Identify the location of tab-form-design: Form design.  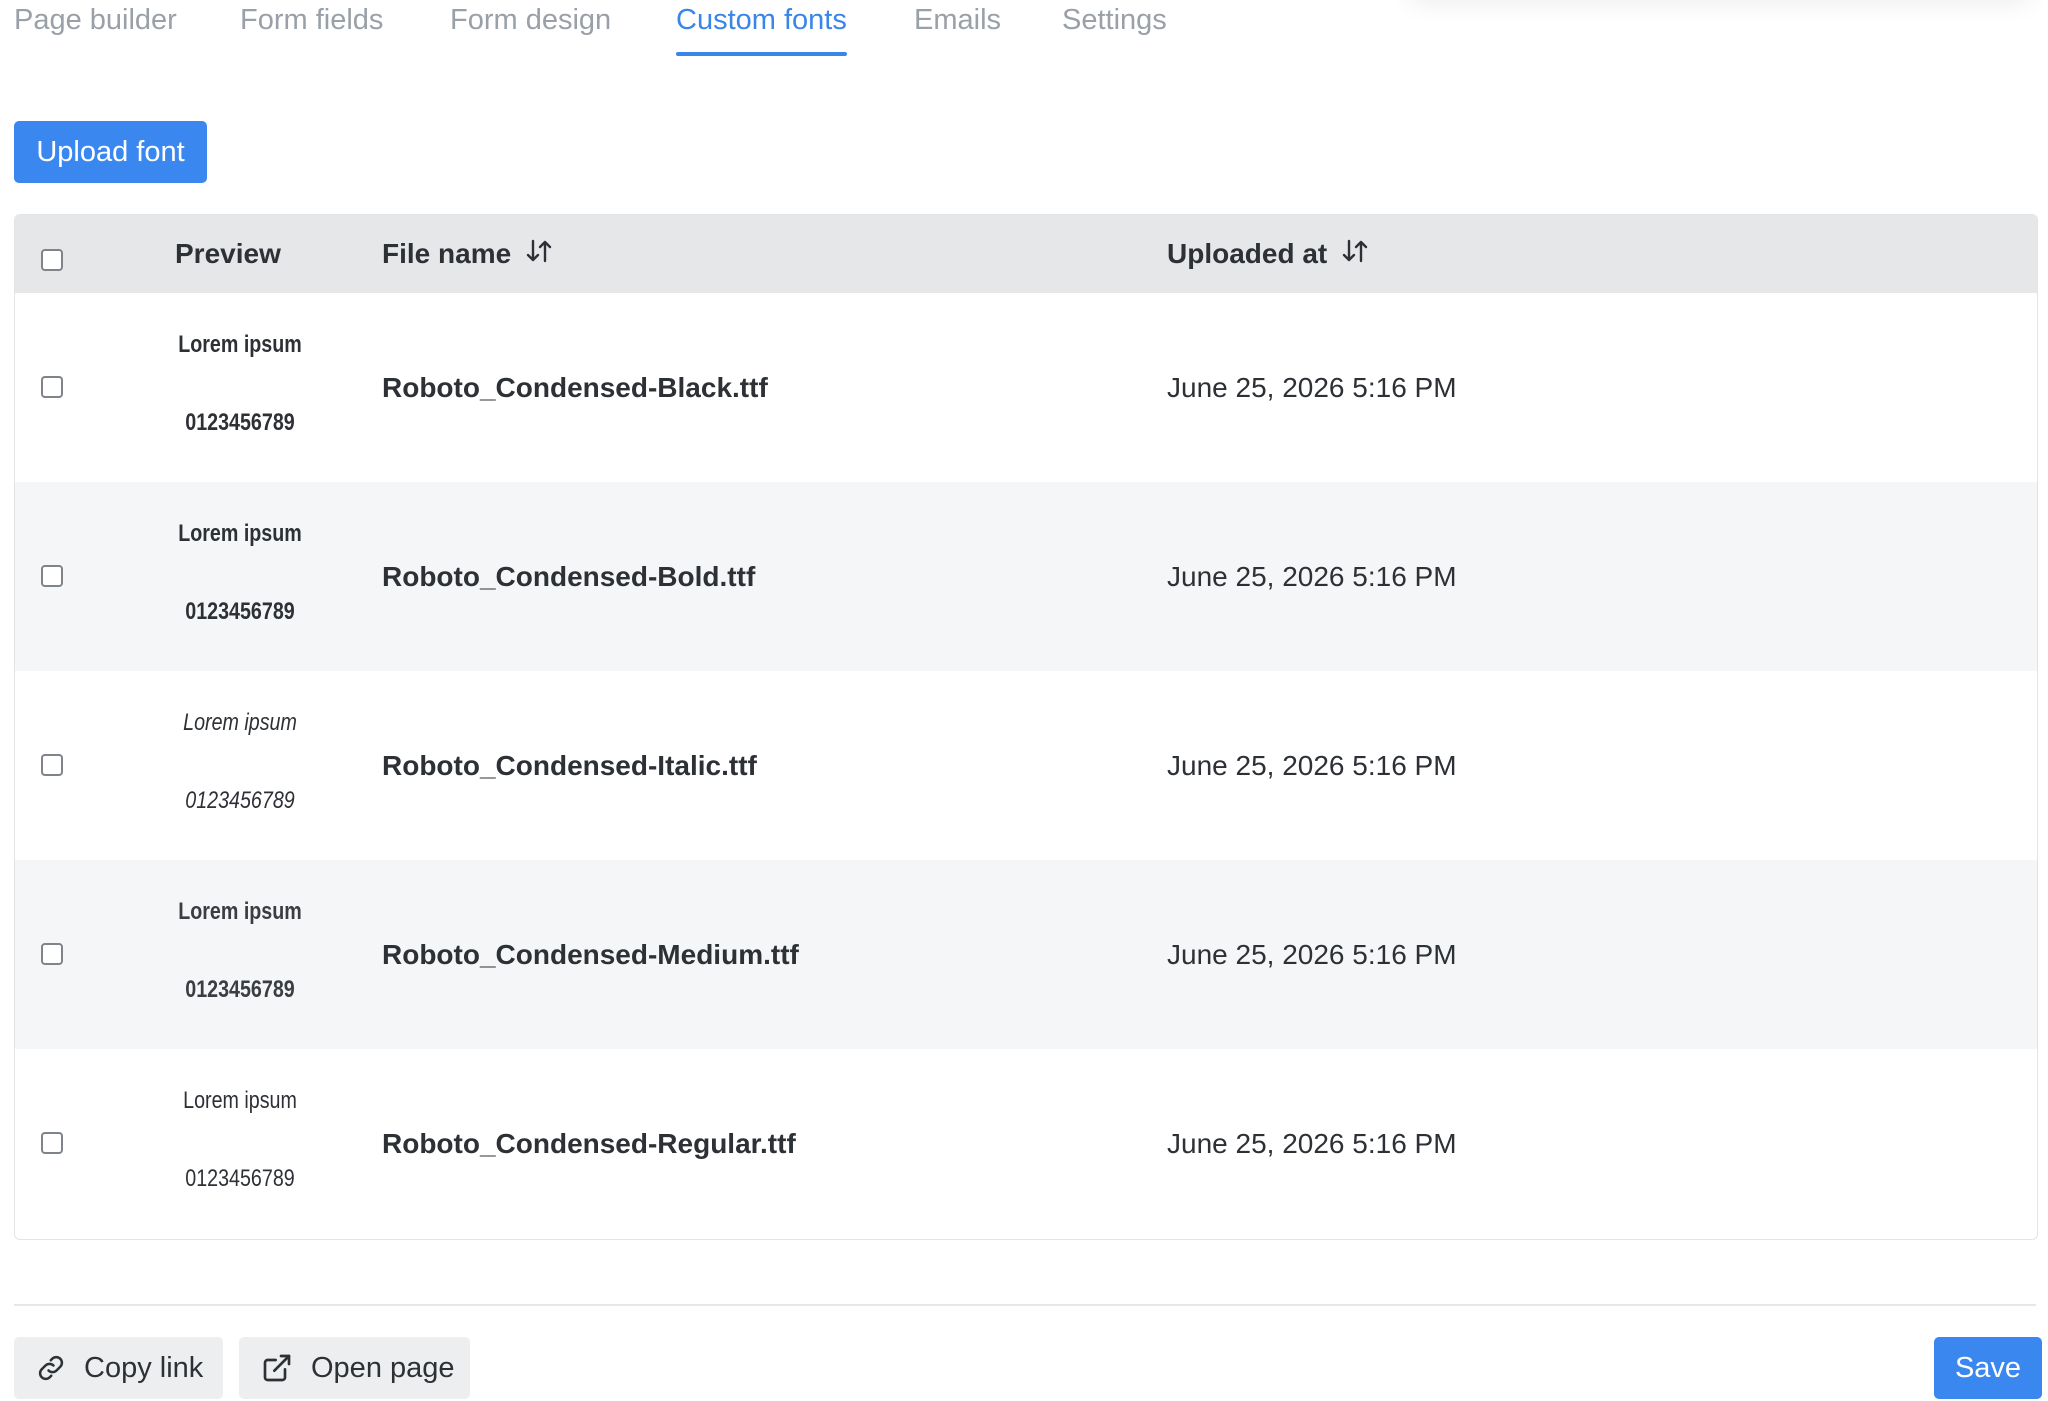
(530, 29).